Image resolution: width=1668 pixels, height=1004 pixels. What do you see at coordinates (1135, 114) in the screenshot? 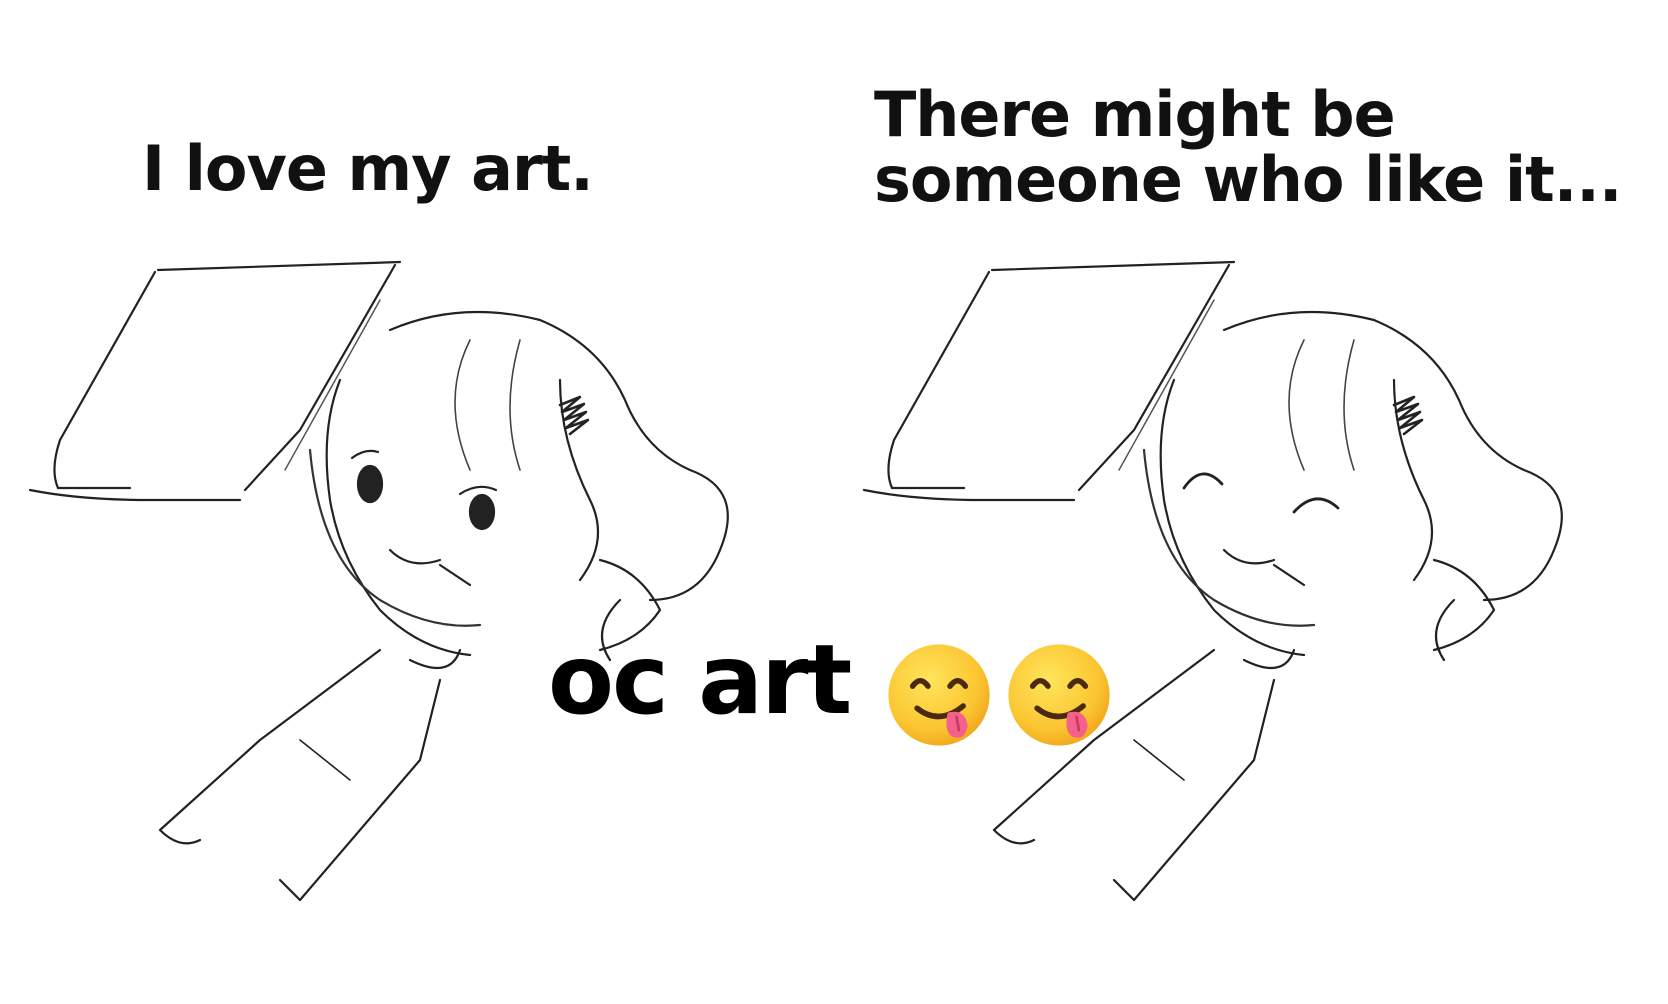
I see `right-caption-line-1: There might be` at bounding box center [1135, 114].